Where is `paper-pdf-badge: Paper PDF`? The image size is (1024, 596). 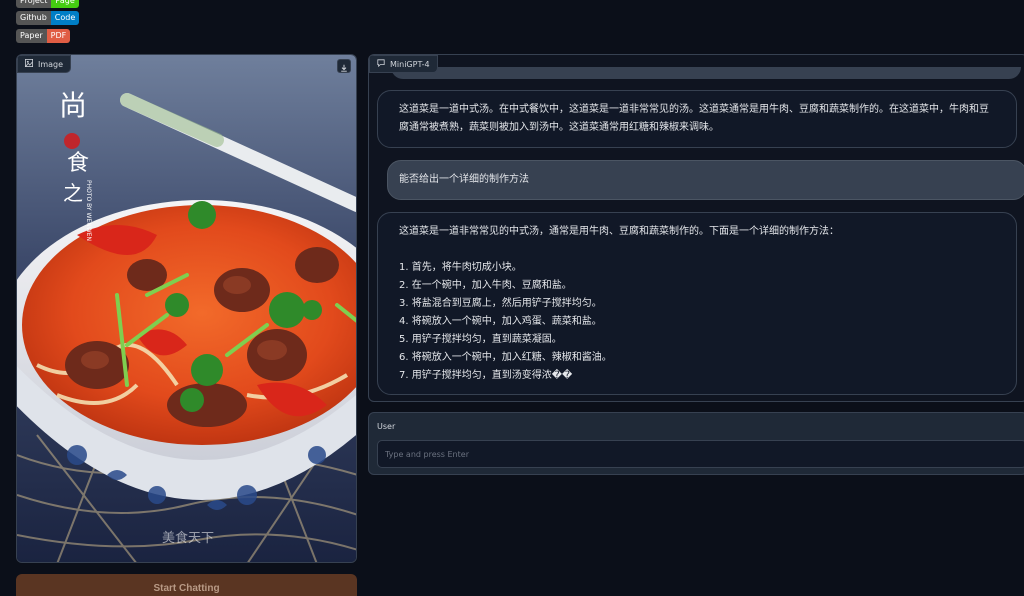 paper-pdf-badge: Paper PDF is located at coordinates (43, 36).